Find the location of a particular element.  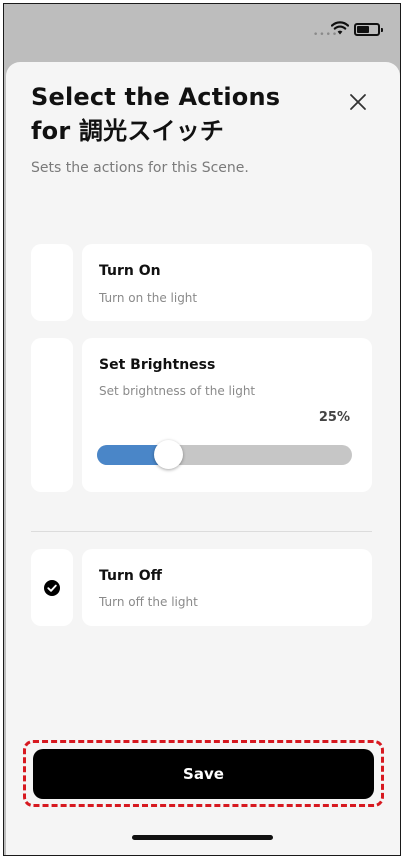

action-title: Turn On is located at coordinates (130, 271).